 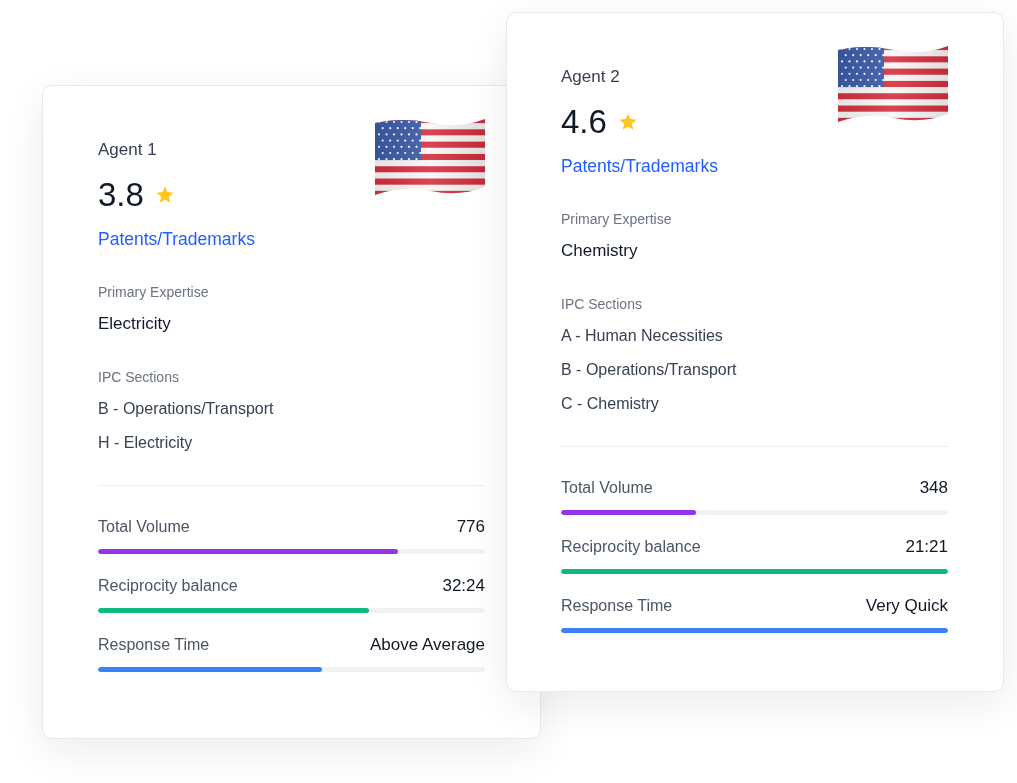 I want to click on metric-value: Very Quick, so click(x=906, y=606).